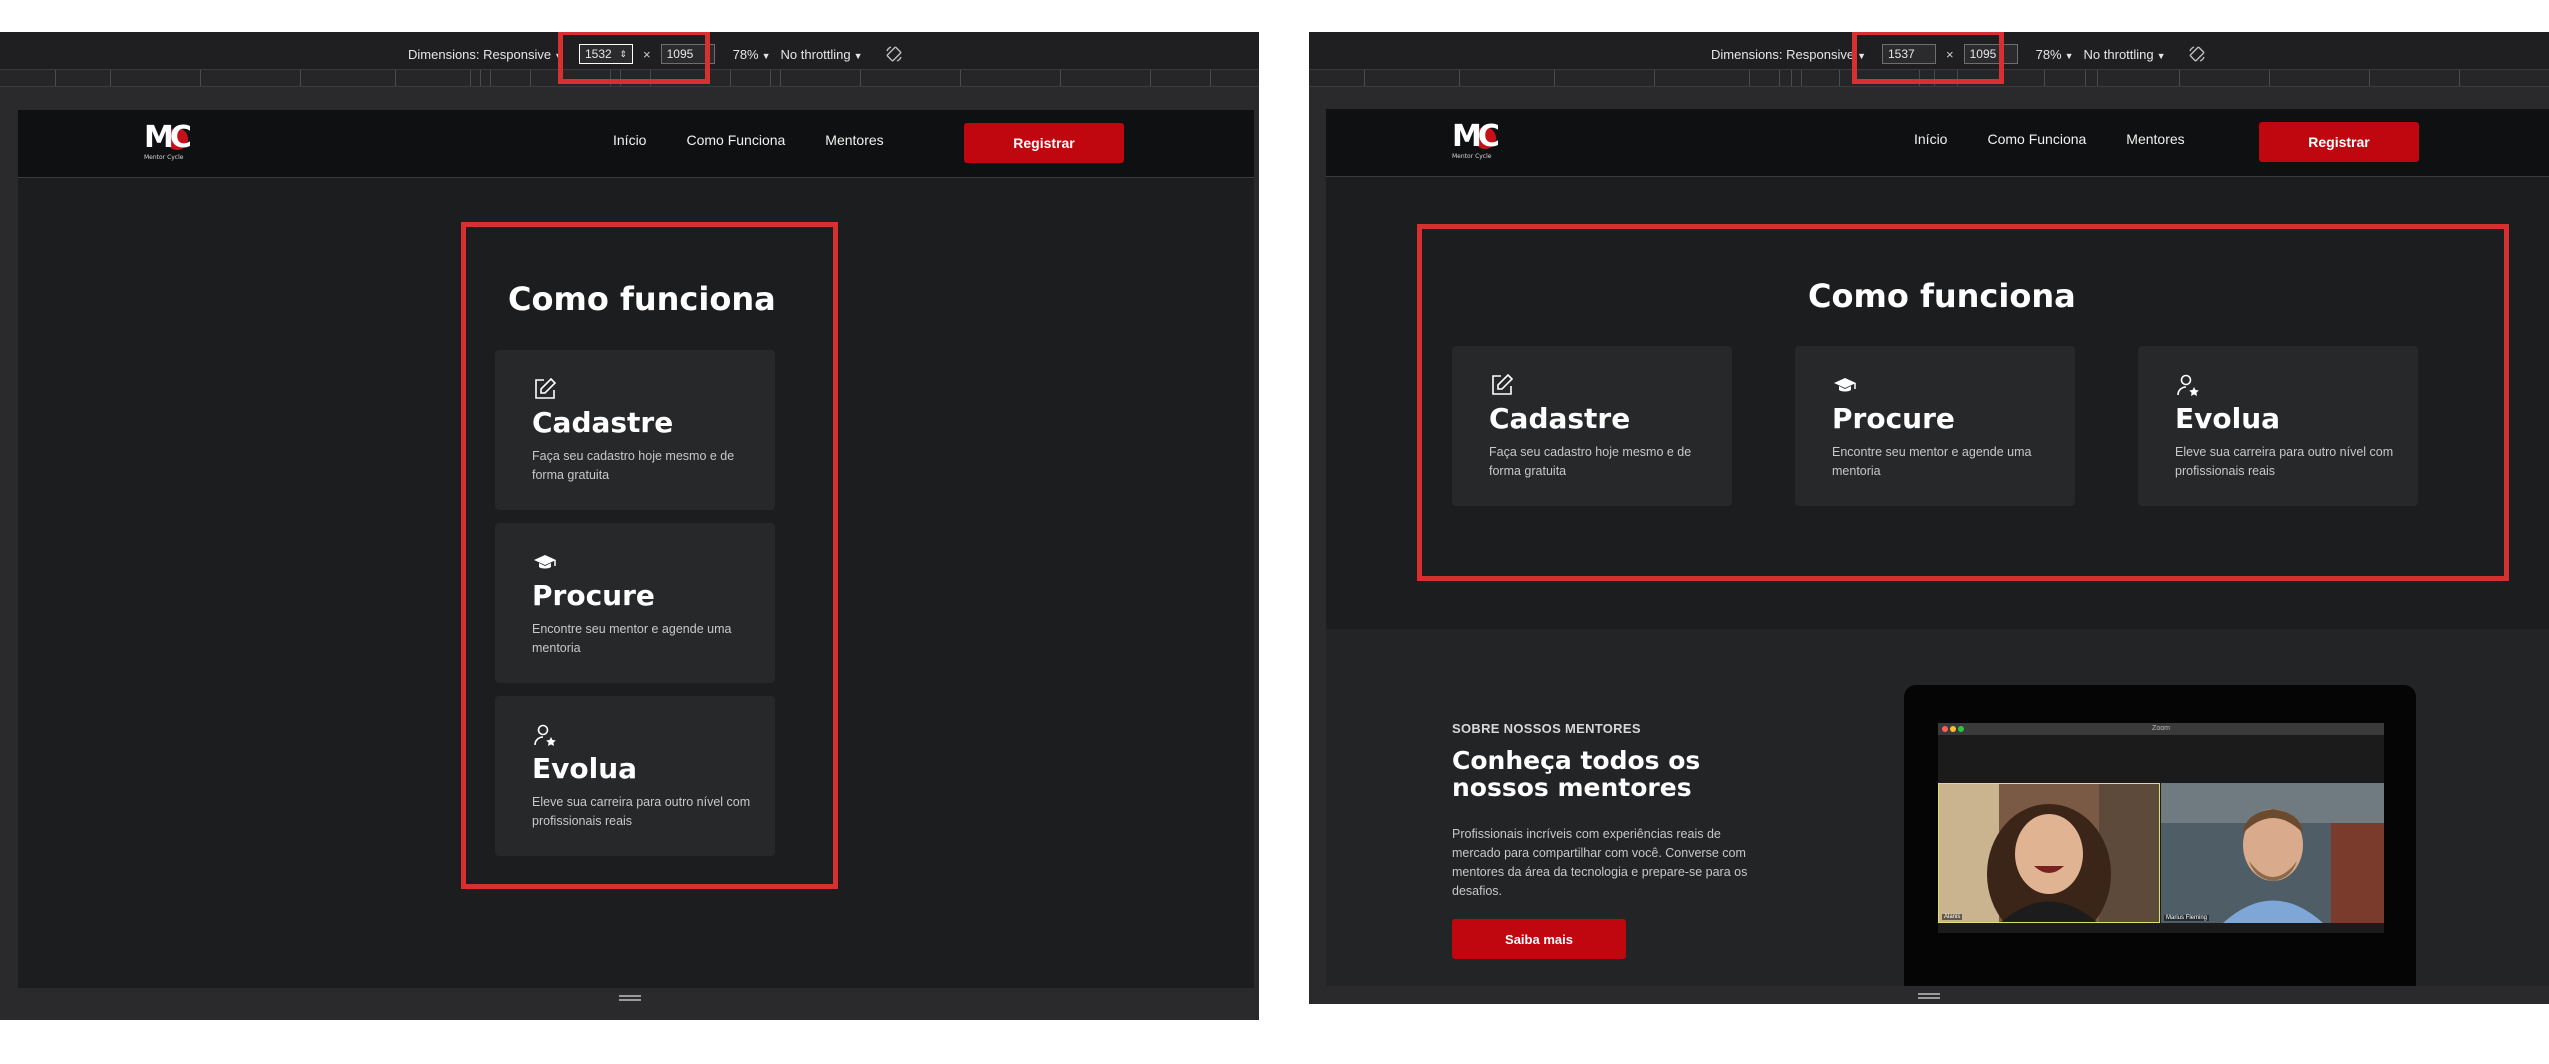  I want to click on zoom-call-screen: Zoom Alanis Marius Fleming, so click(2161, 828).